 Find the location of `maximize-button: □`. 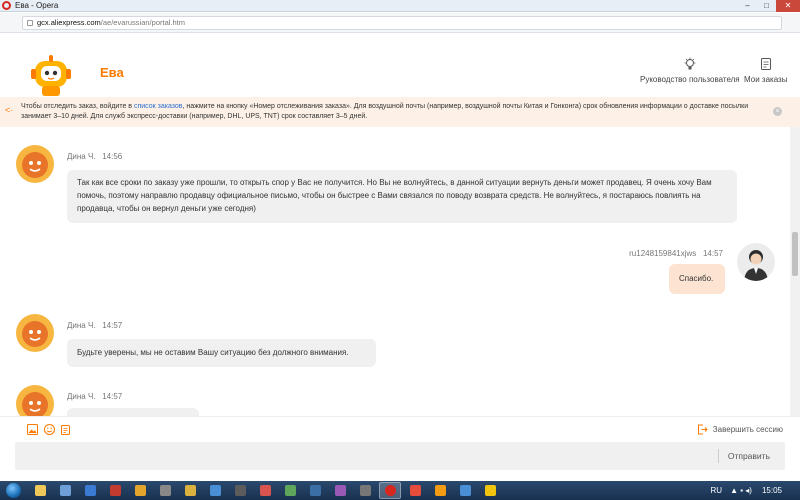

maximize-button: □ is located at coordinates (766, 6).